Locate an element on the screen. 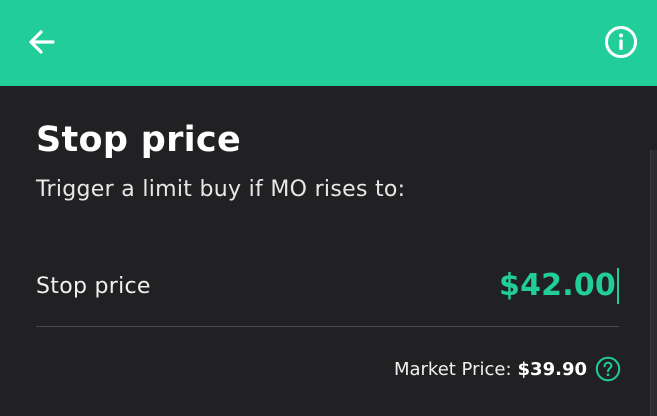 This screenshot has width=657, height=416. arrow-left-icon is located at coordinates (42, 42).